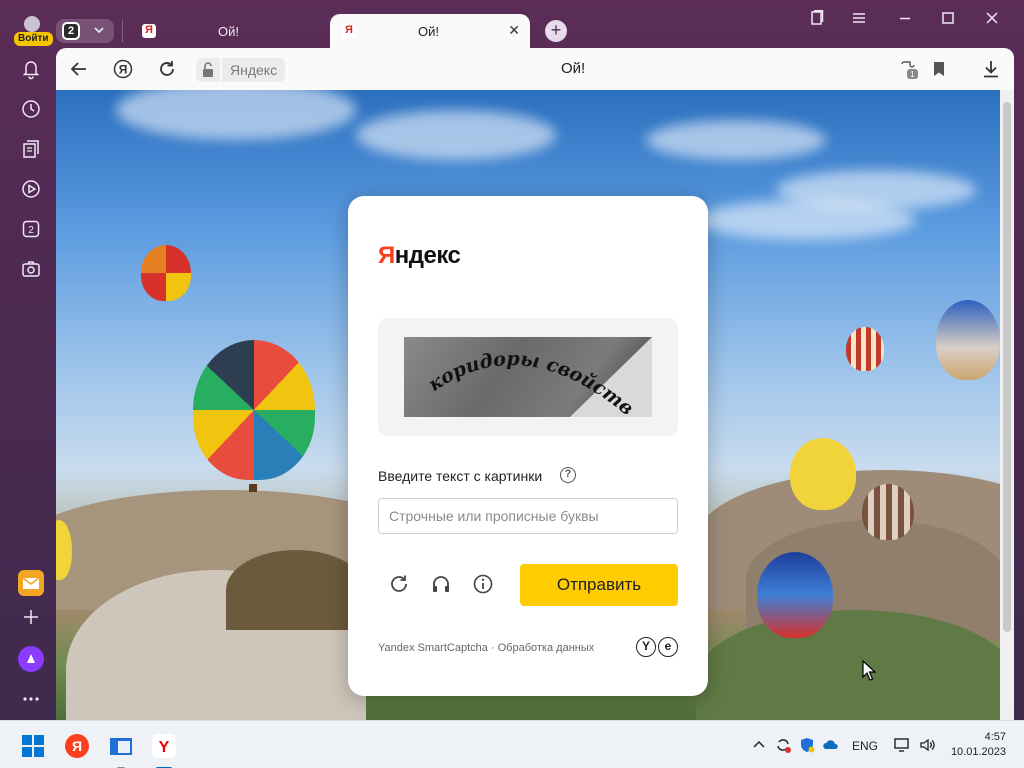 The width and height of the screenshot is (1024, 768). I want to click on svg-text: 1, so click(912, 74).